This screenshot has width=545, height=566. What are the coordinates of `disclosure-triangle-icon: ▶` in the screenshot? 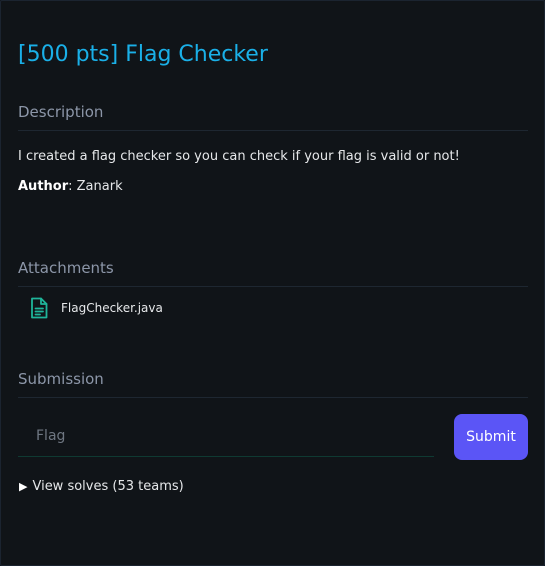 It's located at (23, 486).